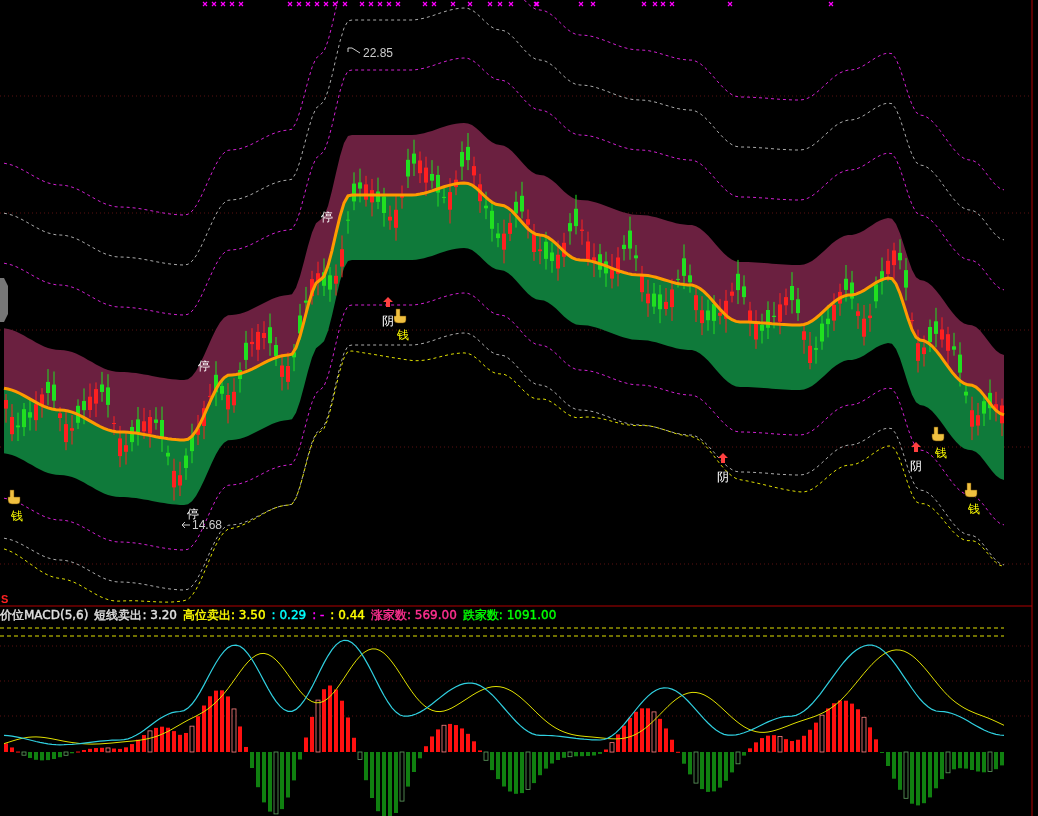 This screenshot has height=816, width=1038. Describe the element at coordinates (5, 599) in the screenshot. I see `sell-signal-label: S` at that location.